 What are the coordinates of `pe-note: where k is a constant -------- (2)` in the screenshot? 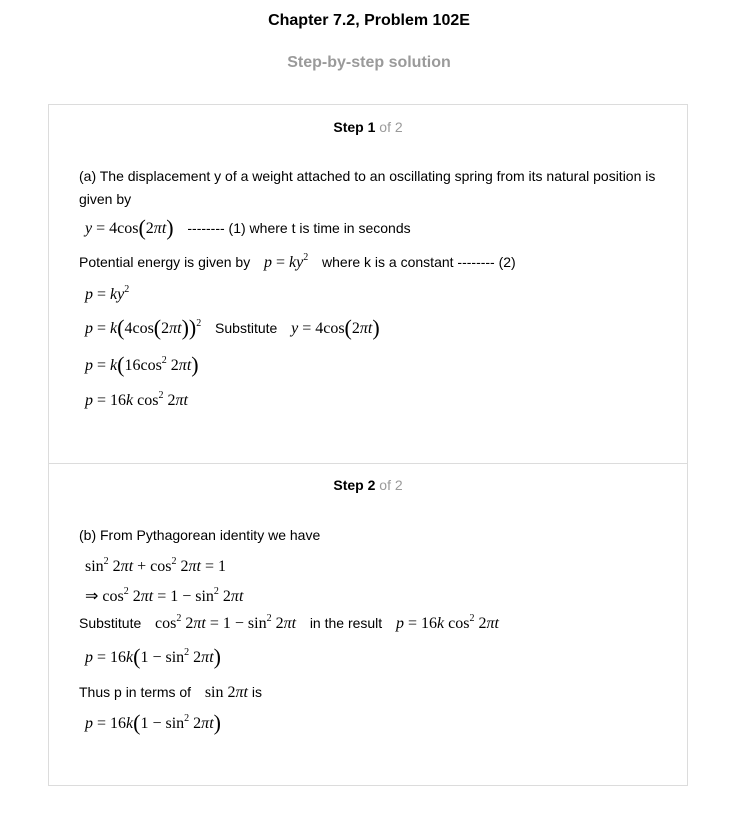 It's located at (419, 262).